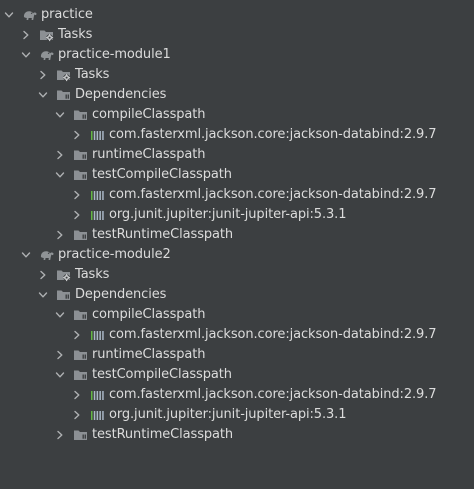  I want to click on tree-node-tasks-module1: Tasks, so click(237, 75).